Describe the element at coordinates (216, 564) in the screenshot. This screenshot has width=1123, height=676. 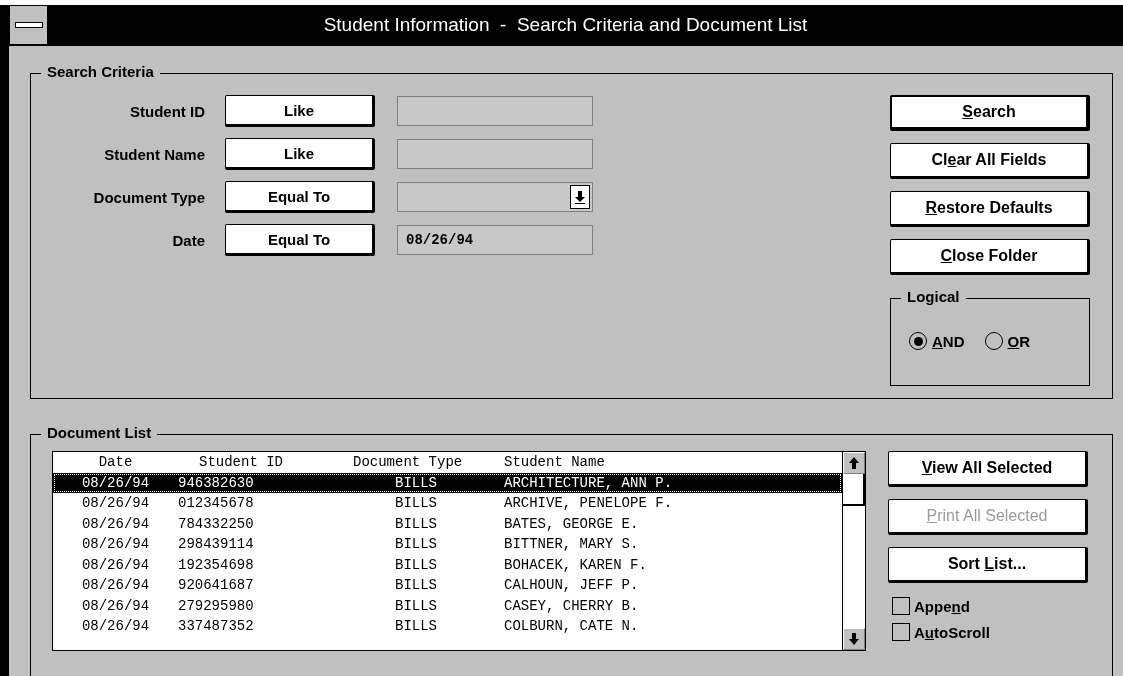
I see `table-cell-text: 192354698` at that location.